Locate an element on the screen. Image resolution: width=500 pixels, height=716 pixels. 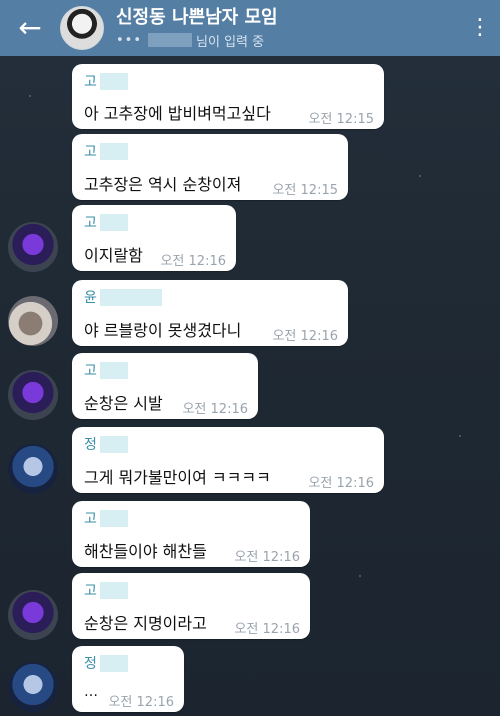
message-text: 해찬들이야 해찬들 is located at coordinates (145, 551).